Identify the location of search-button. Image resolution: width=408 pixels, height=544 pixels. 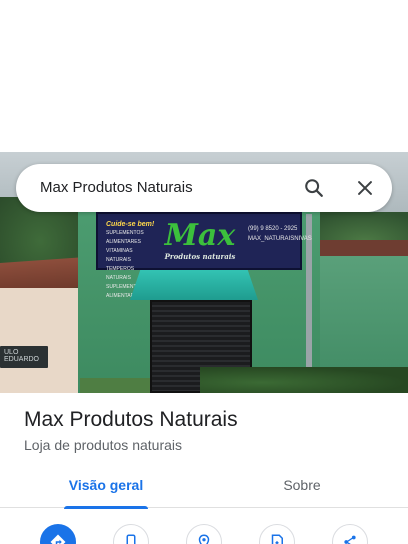
(314, 188).